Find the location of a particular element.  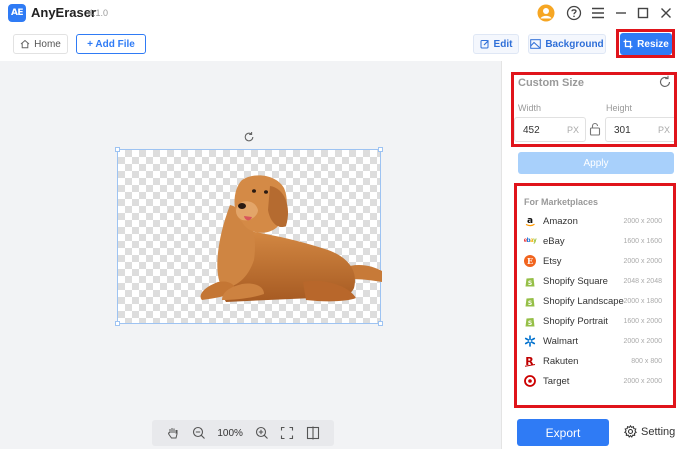

marketplace-item-shopify-square: S Shopify Square 2048 x 2048 is located at coordinates (593, 281).